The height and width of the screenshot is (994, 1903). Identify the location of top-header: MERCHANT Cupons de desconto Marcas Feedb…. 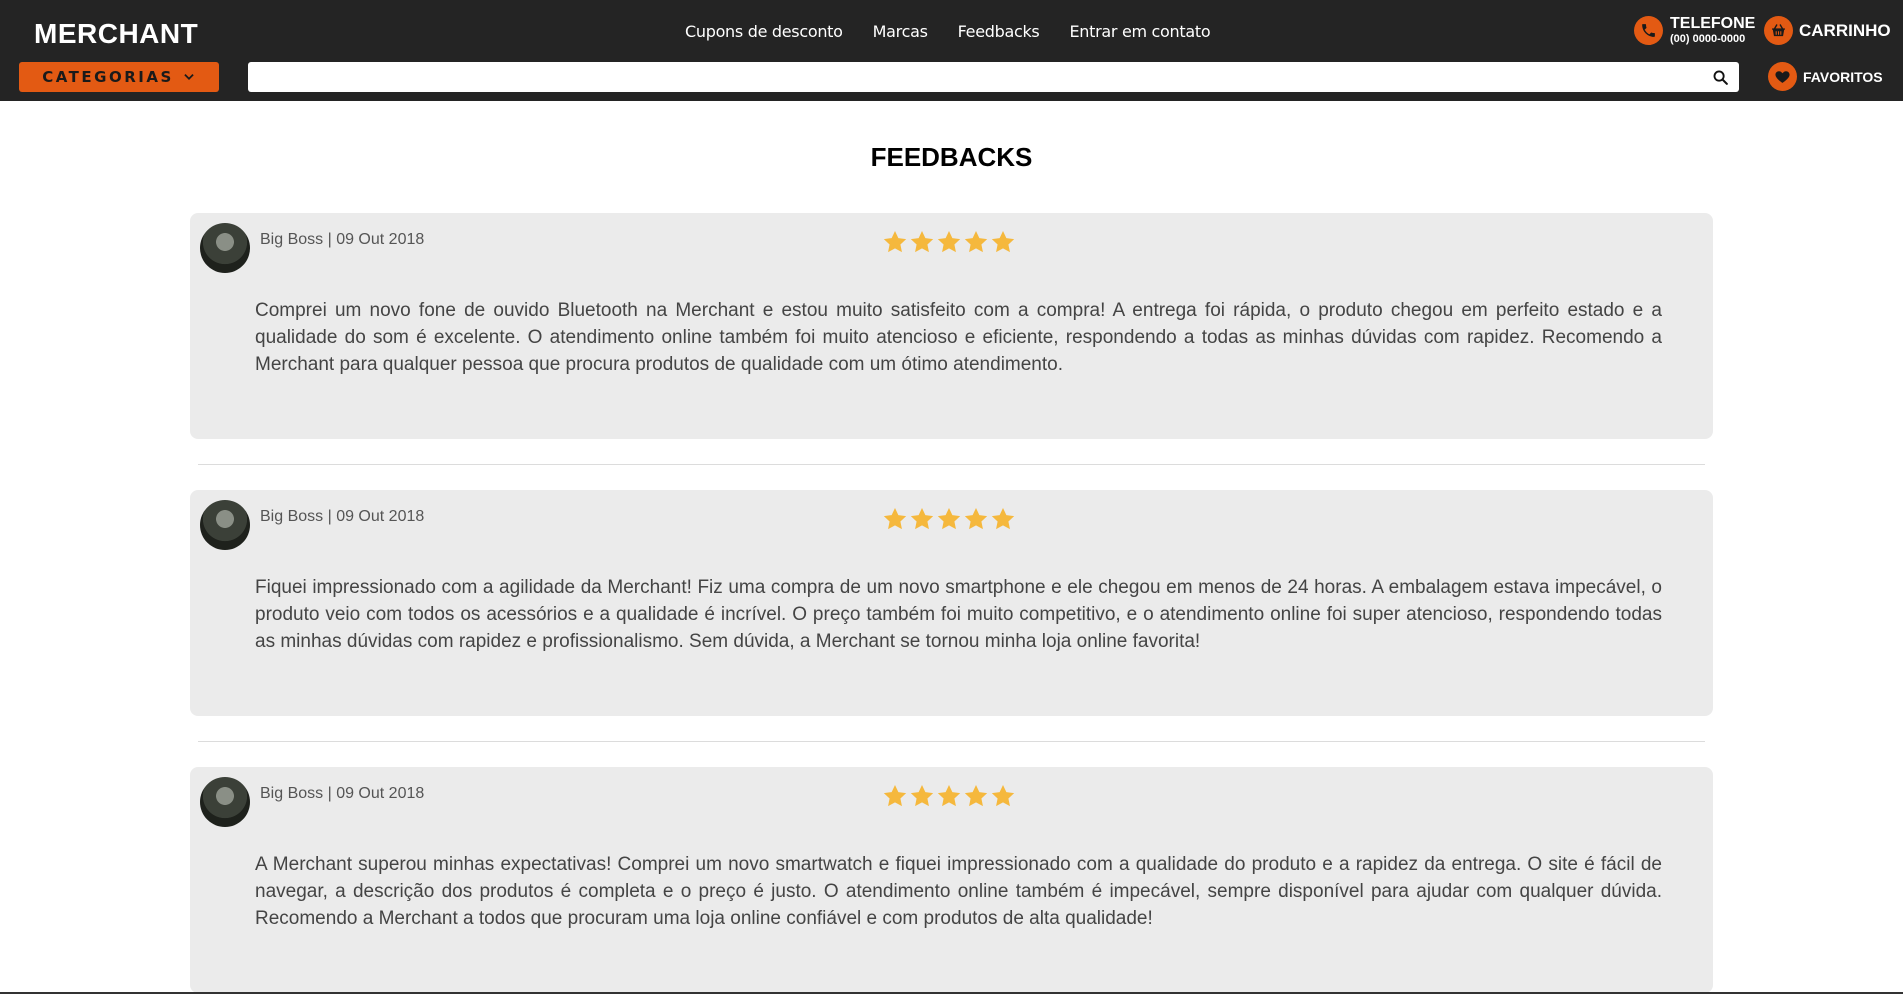
(951, 50).